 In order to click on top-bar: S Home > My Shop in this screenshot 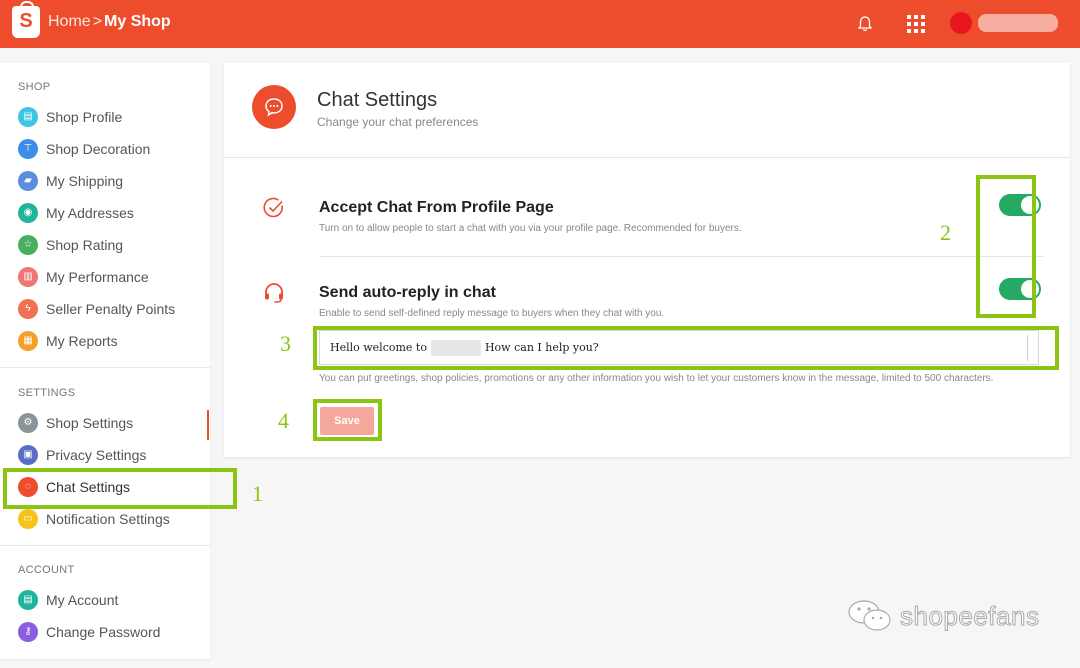, I will do `click(540, 24)`.